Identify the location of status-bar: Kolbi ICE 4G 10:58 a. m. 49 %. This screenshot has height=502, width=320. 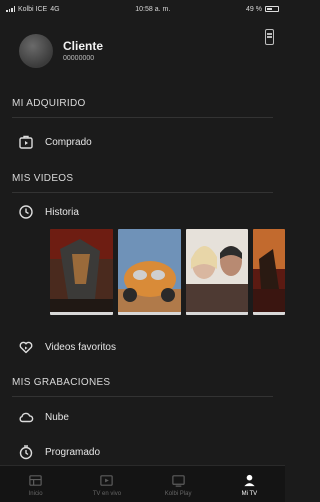
(142, 9).